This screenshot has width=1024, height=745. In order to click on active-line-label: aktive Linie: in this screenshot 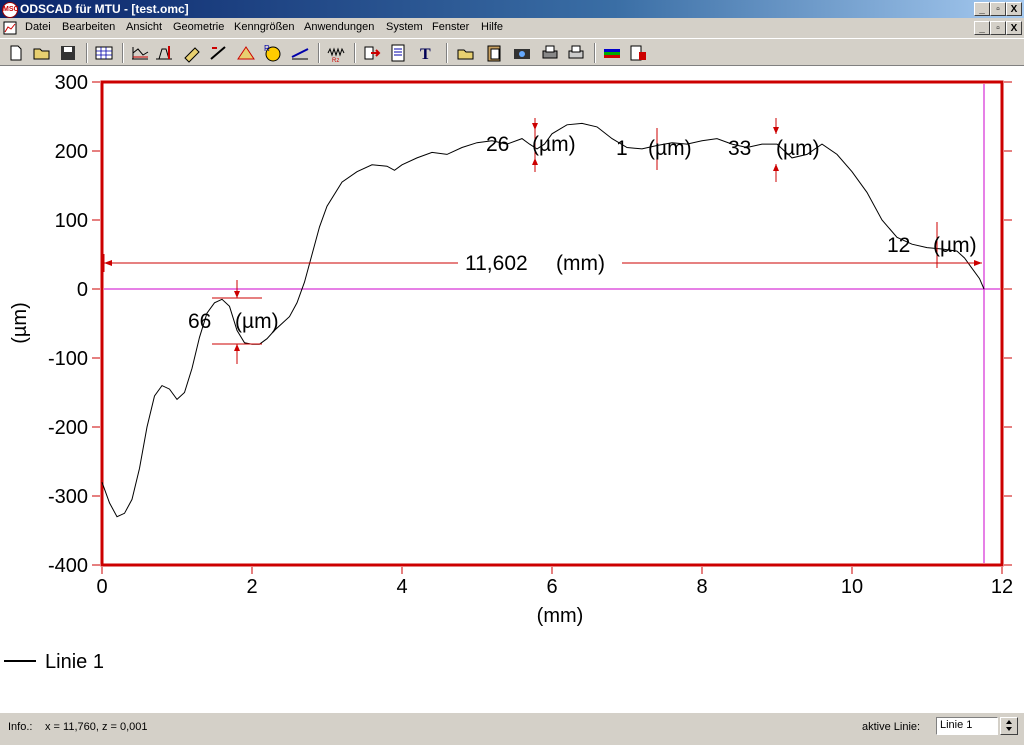, I will do `click(891, 727)`.